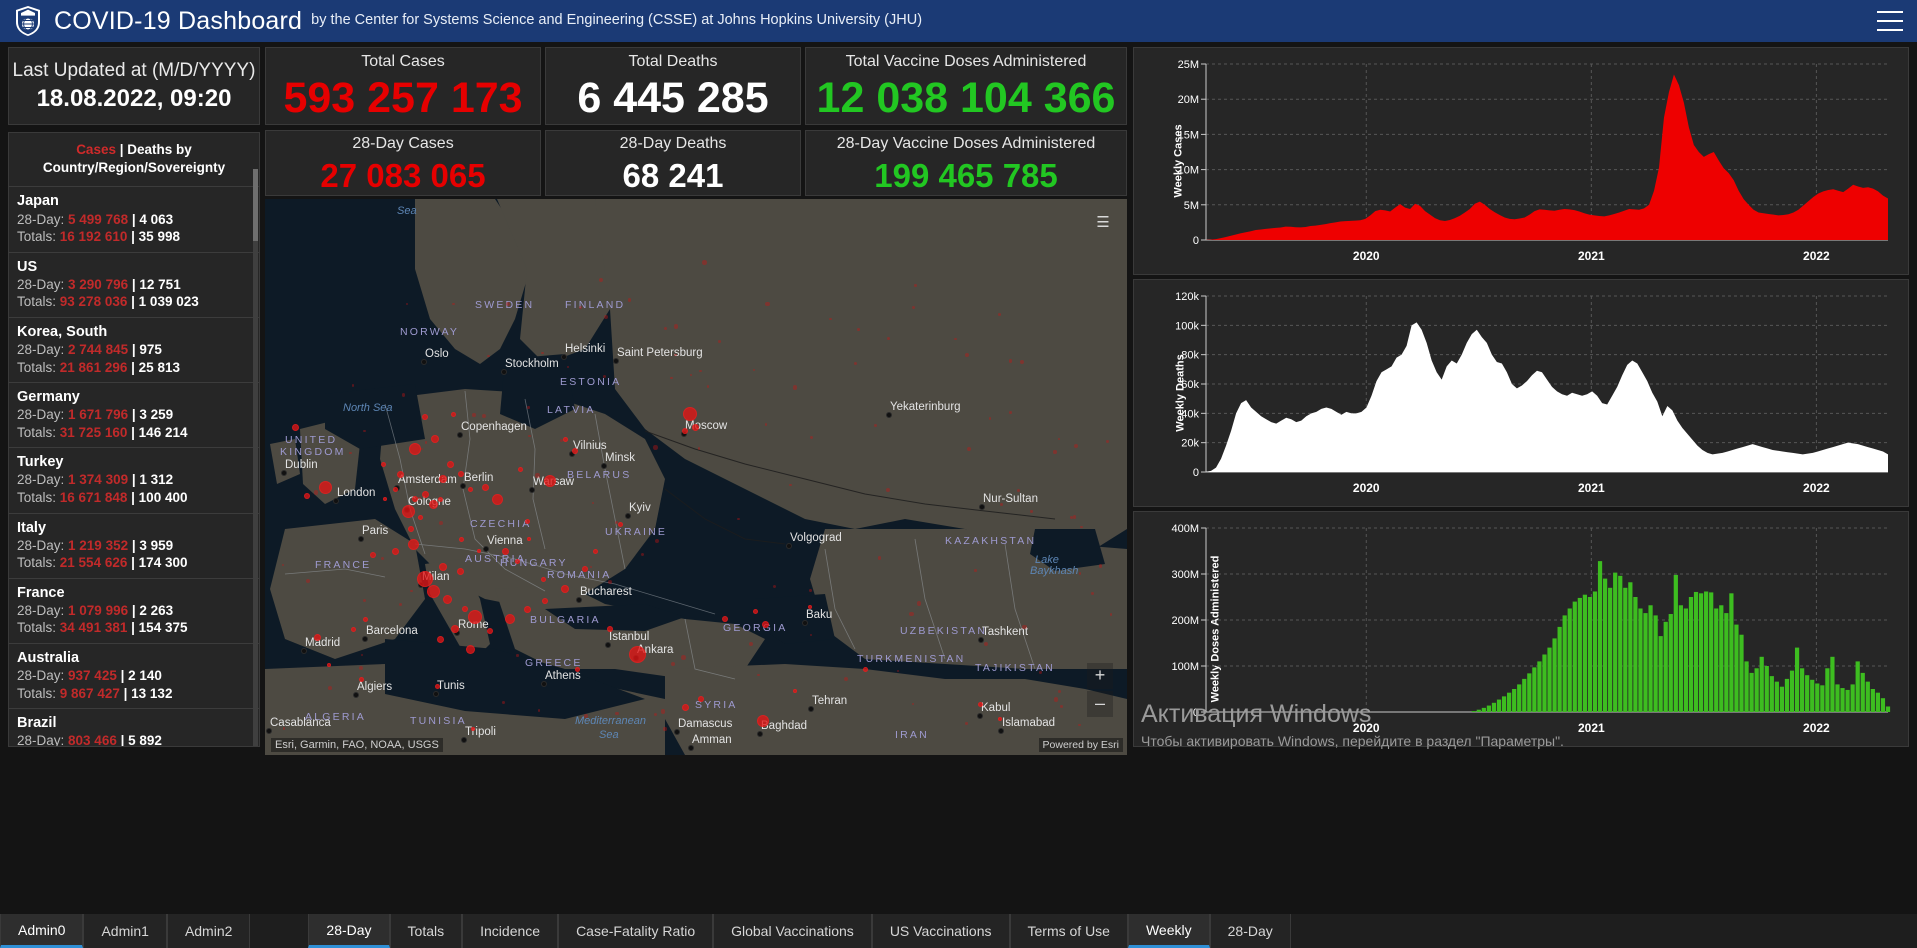 This screenshot has width=1917, height=948. Describe the element at coordinates (1103, 223) in the screenshot. I see `map-legend-icon: ☰` at that location.